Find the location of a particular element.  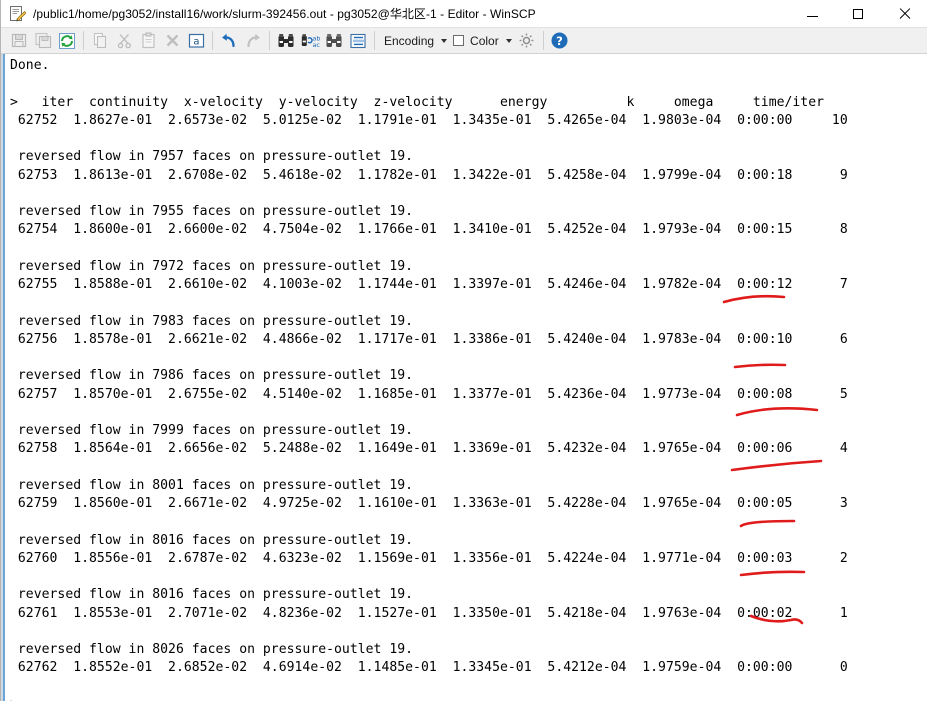

paste-button is located at coordinates (148, 40).